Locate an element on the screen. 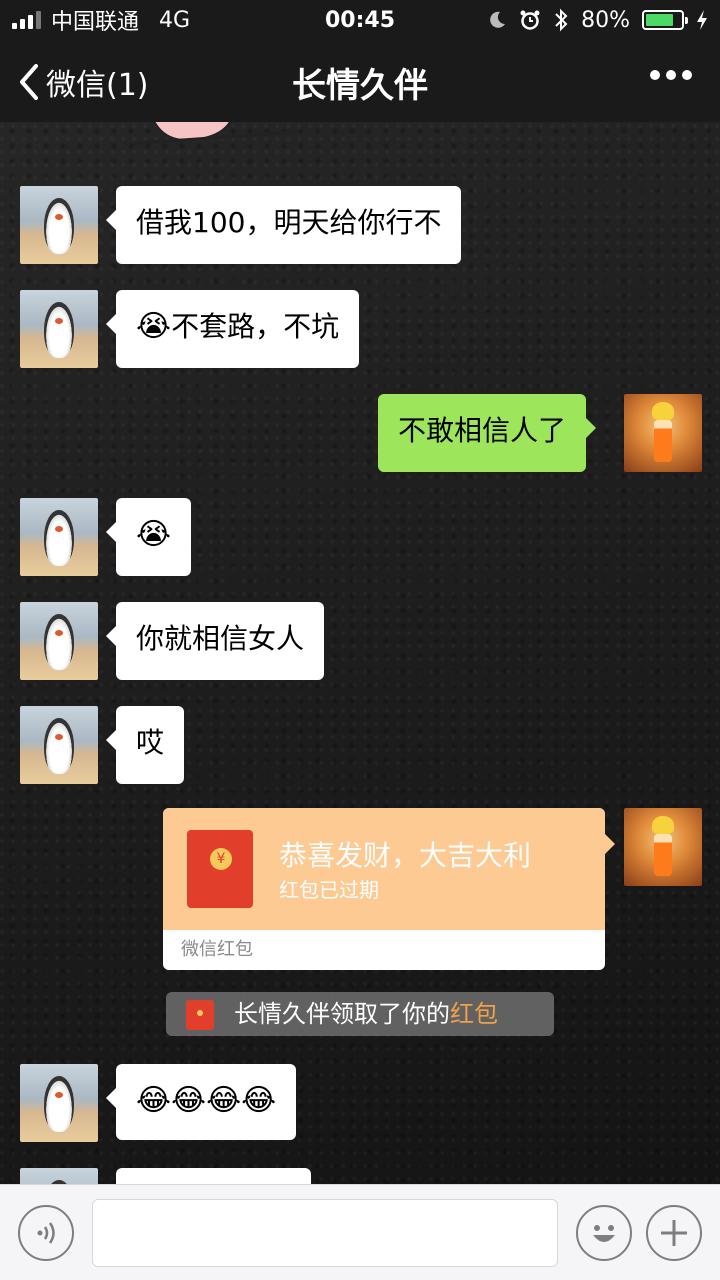 This screenshot has height=1280, width=720. message-input is located at coordinates (325, 1233).